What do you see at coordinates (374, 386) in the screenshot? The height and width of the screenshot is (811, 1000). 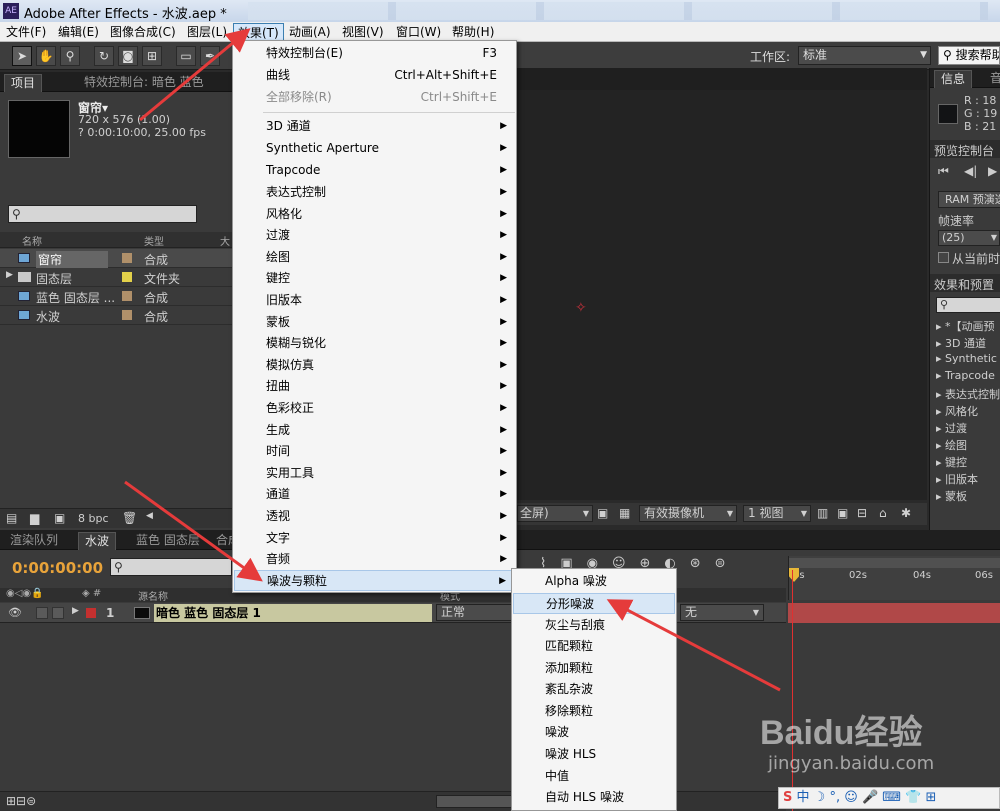 I see `menu-item-distort: 扭曲 ▶` at bounding box center [374, 386].